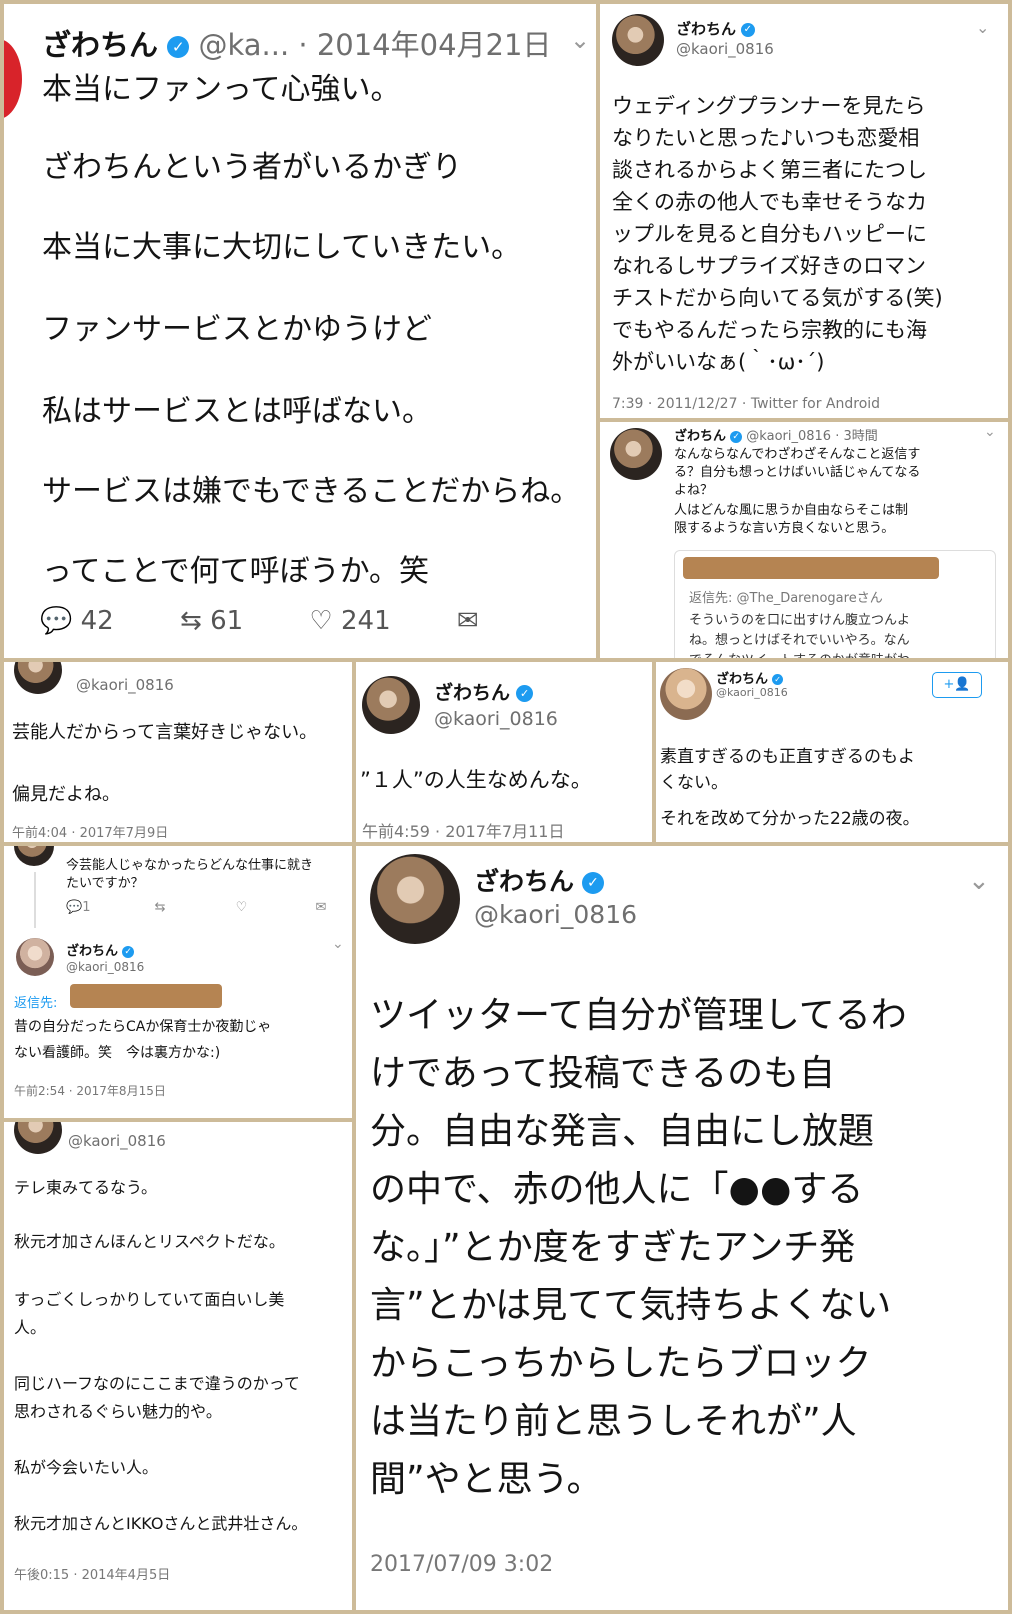 This screenshot has width=1012, height=1614. What do you see at coordinates (787, 757) in the screenshot?
I see `tweet-text-line: 素直すぎるのも正直すぎるのもよ` at bounding box center [787, 757].